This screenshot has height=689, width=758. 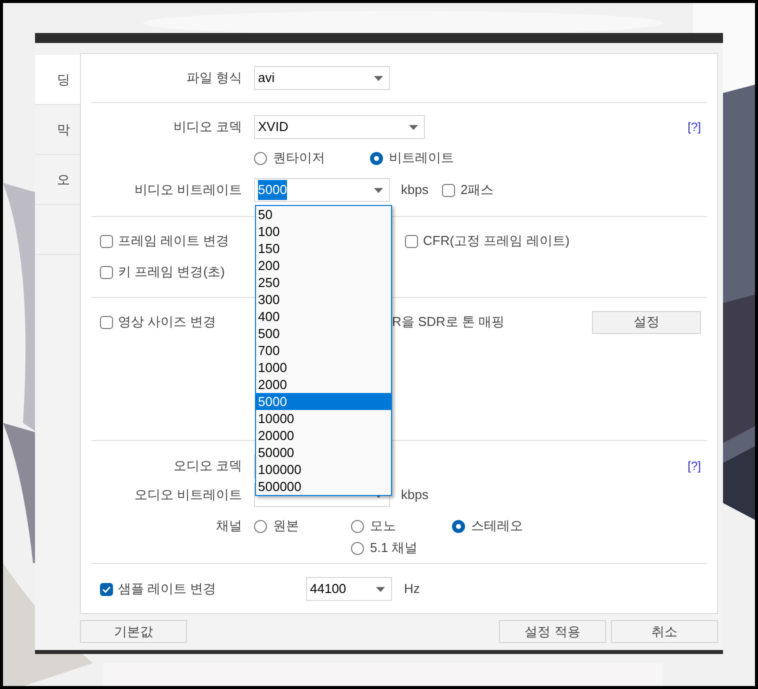 I want to click on radio-label: 스테레오, so click(x=497, y=526).